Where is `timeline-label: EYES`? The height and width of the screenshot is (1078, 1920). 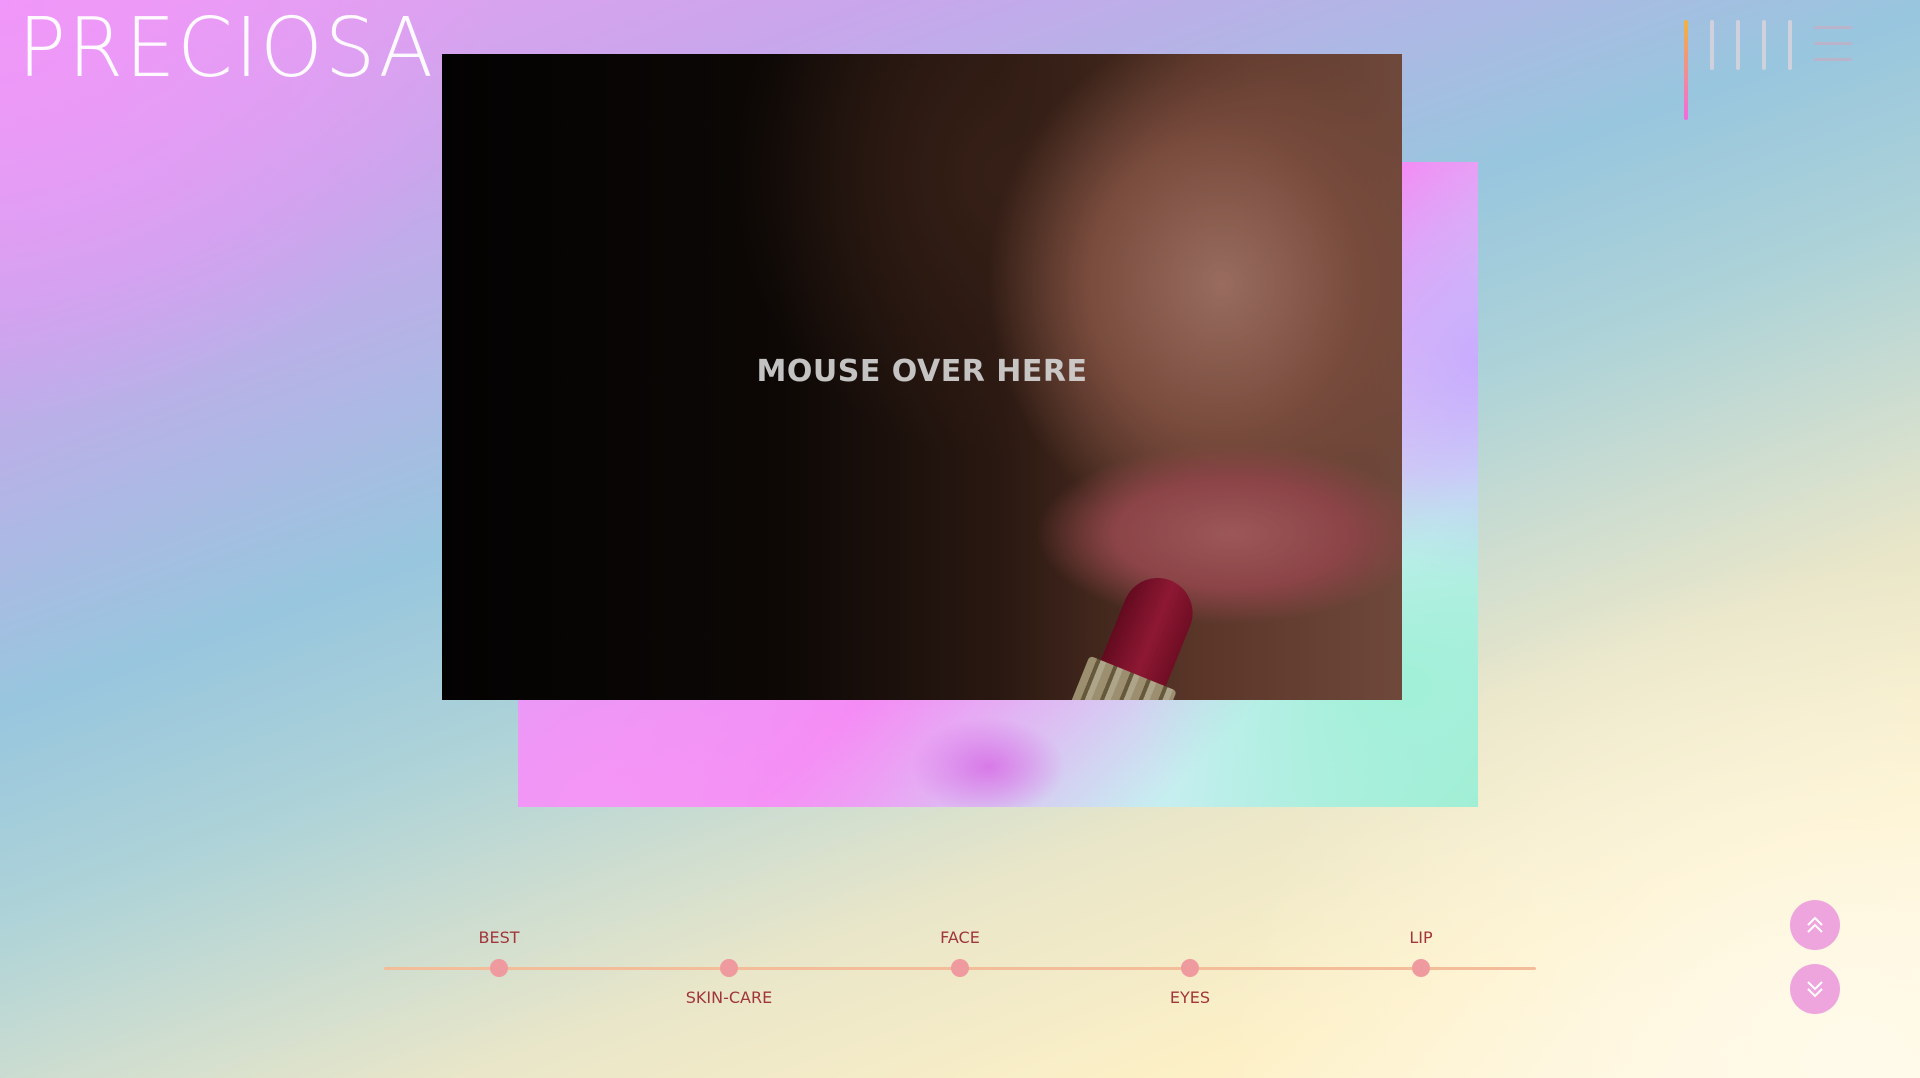 timeline-label: EYES is located at coordinates (1190, 997).